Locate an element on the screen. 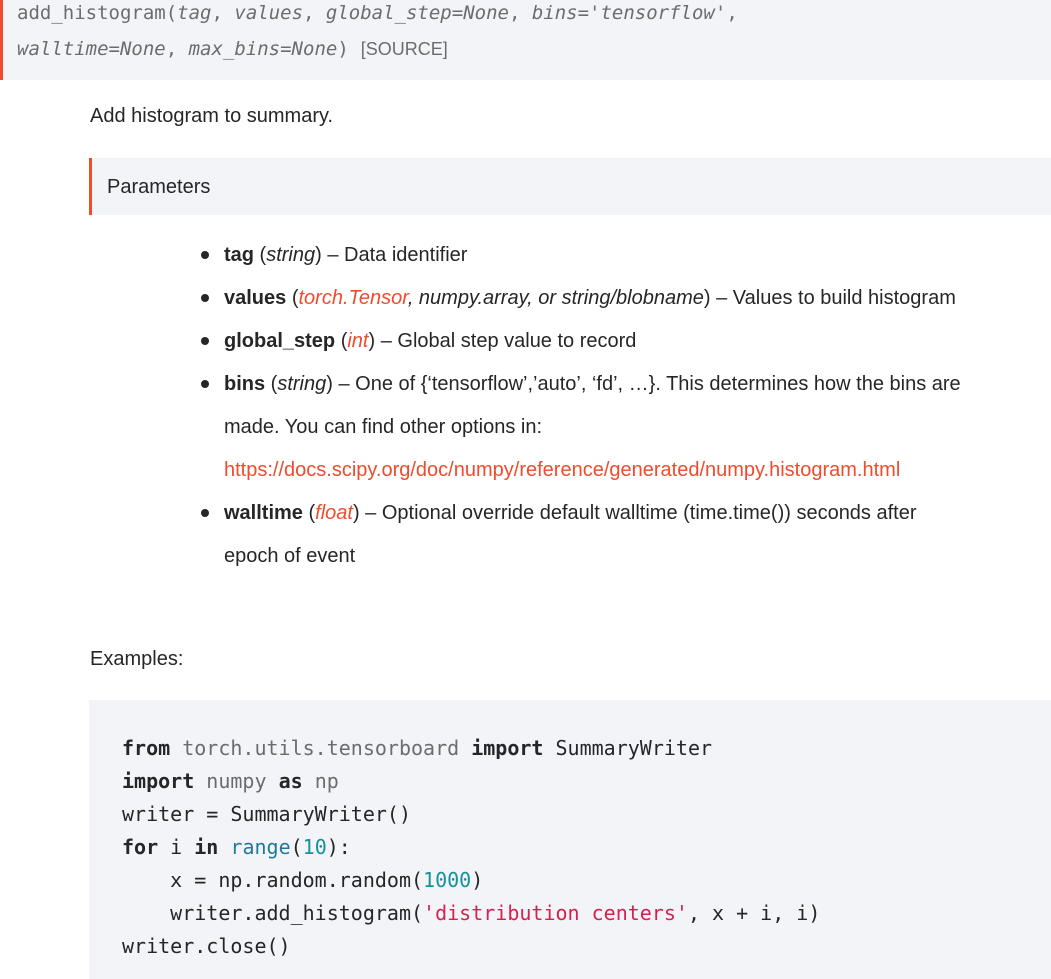  parameter-description-continued: epoch of event is located at coordinates (290, 556).